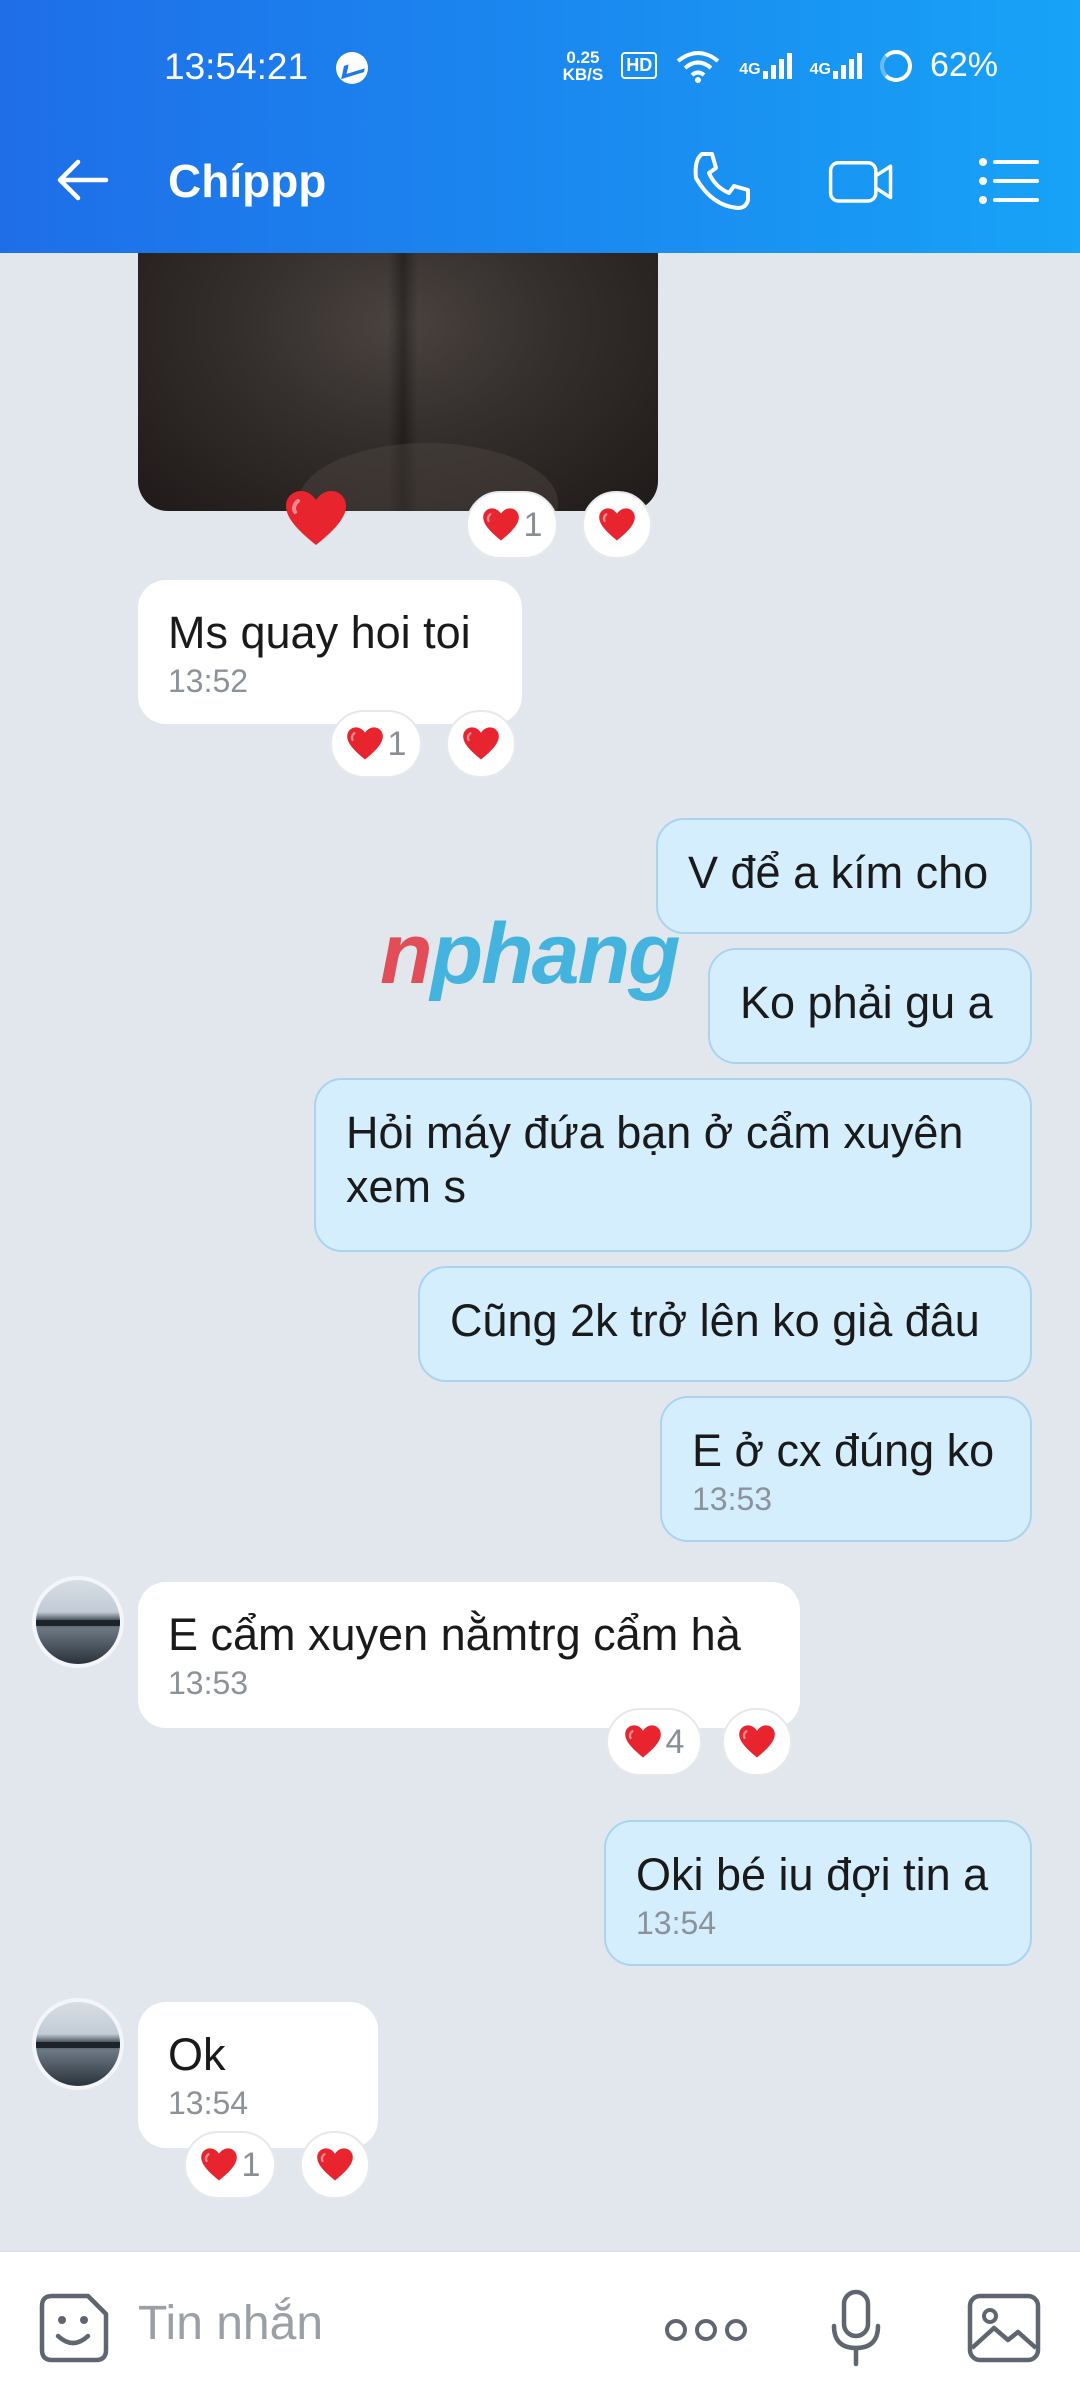 The width and height of the screenshot is (1080, 2400). What do you see at coordinates (82, 180) in the screenshot?
I see `back-arrow-icon` at bounding box center [82, 180].